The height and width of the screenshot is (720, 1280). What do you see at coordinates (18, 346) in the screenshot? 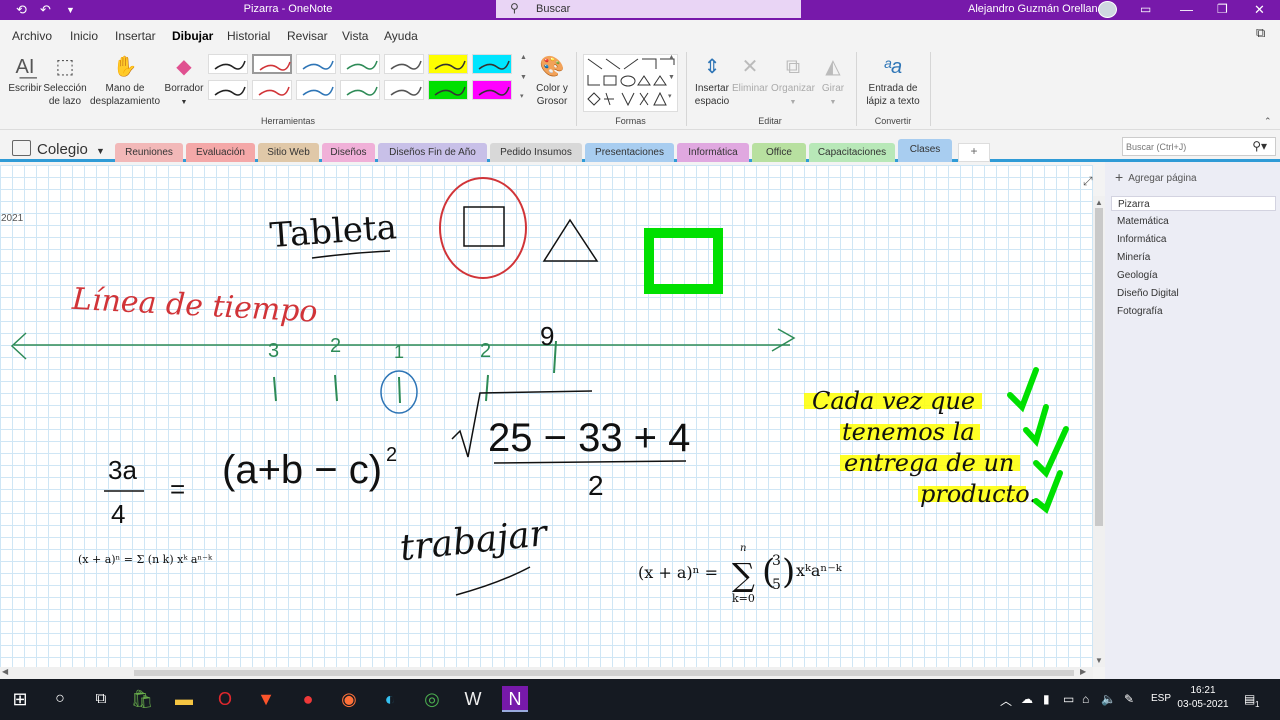
I see `ink-arrow-left` at bounding box center [18, 346].